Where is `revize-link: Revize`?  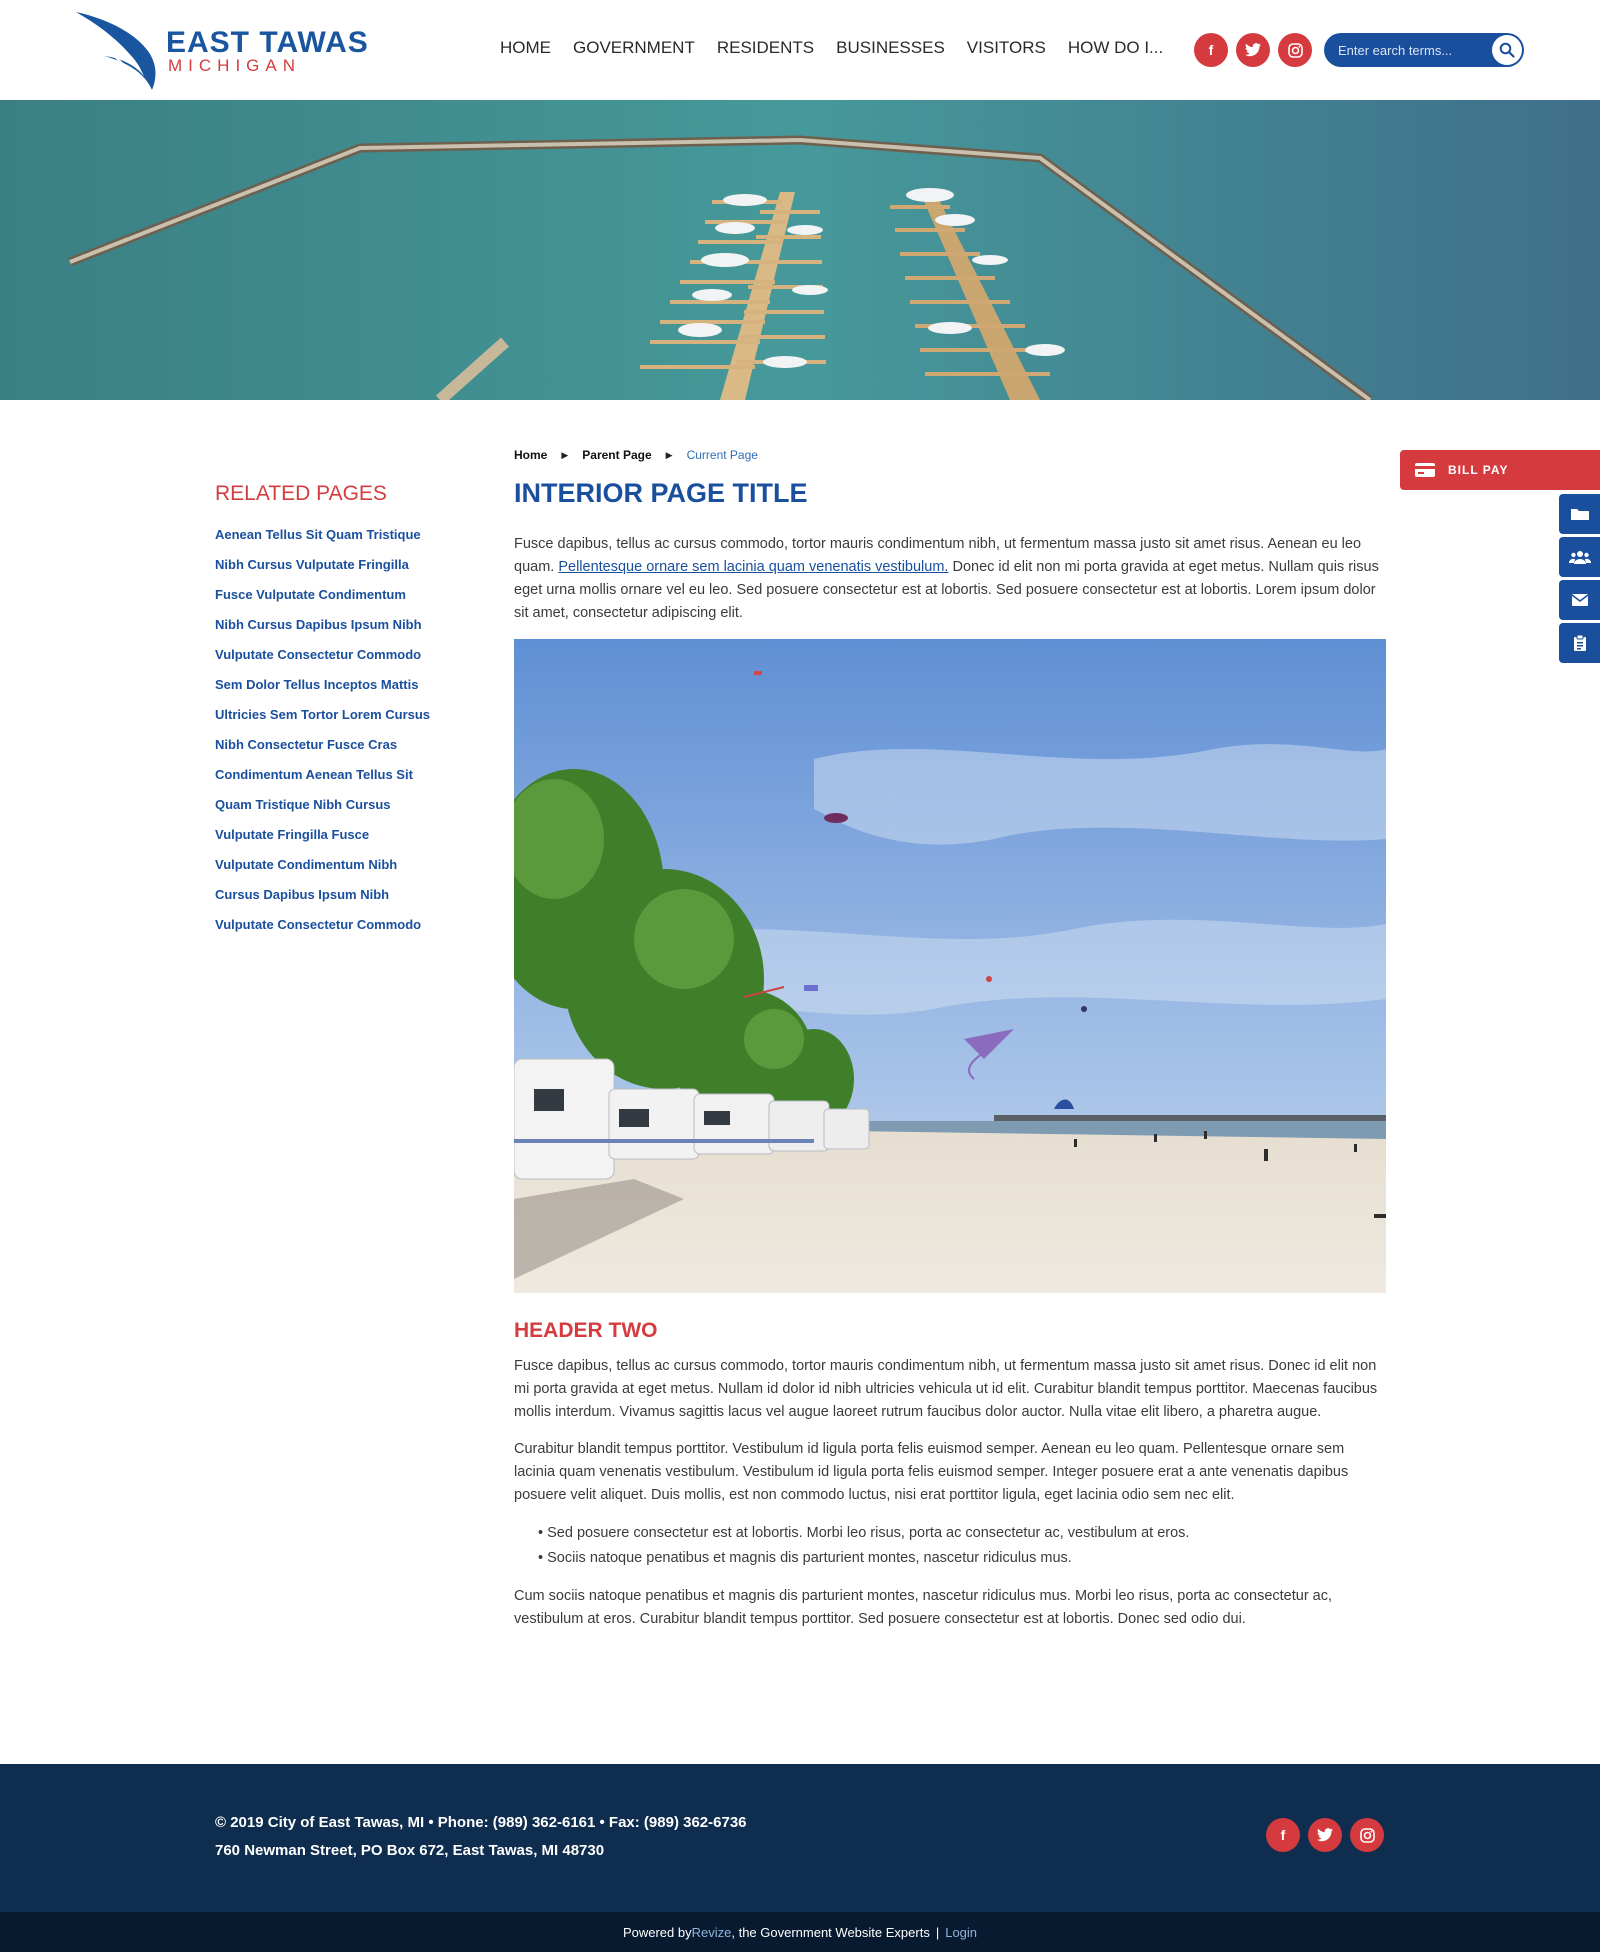 revize-link: Revize is located at coordinates (712, 1932).